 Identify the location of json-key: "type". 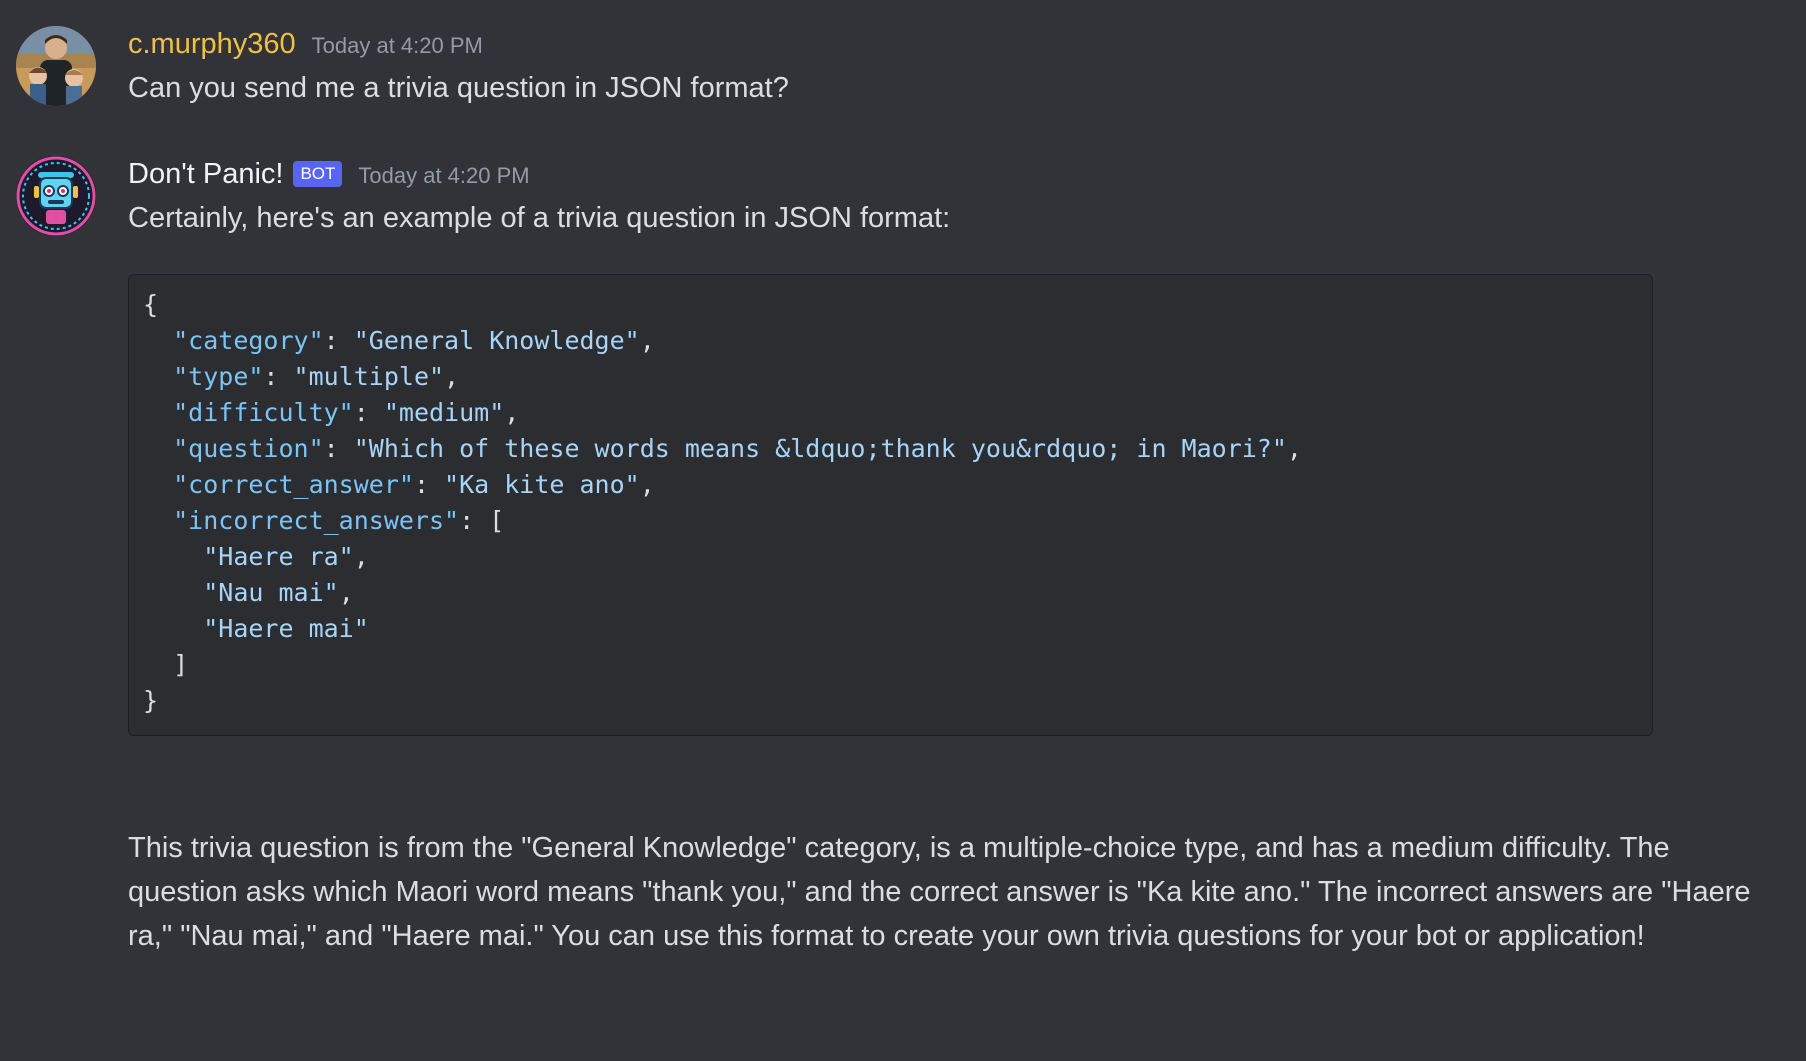
(218, 376).